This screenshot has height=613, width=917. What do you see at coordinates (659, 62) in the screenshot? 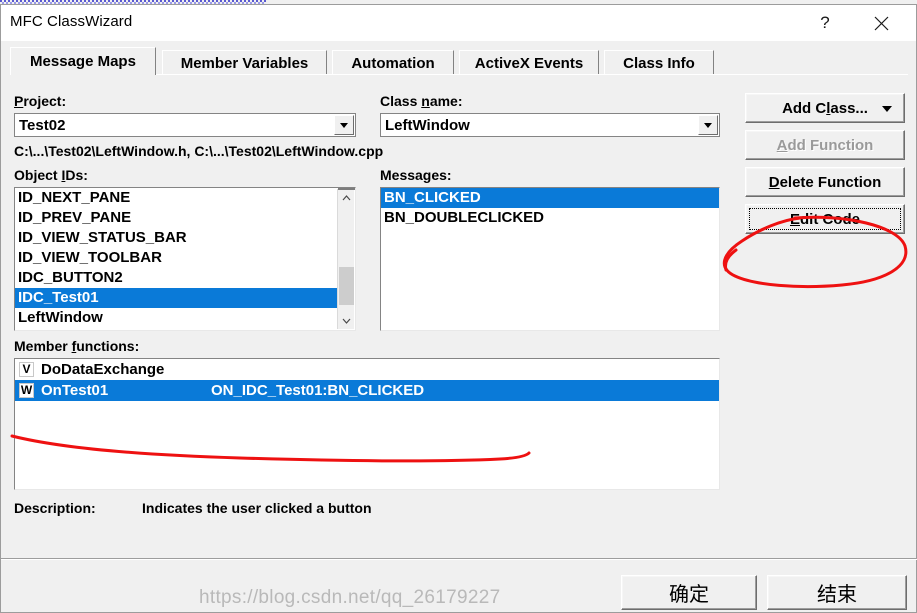
I see `tab-class-info: Class Info` at bounding box center [659, 62].